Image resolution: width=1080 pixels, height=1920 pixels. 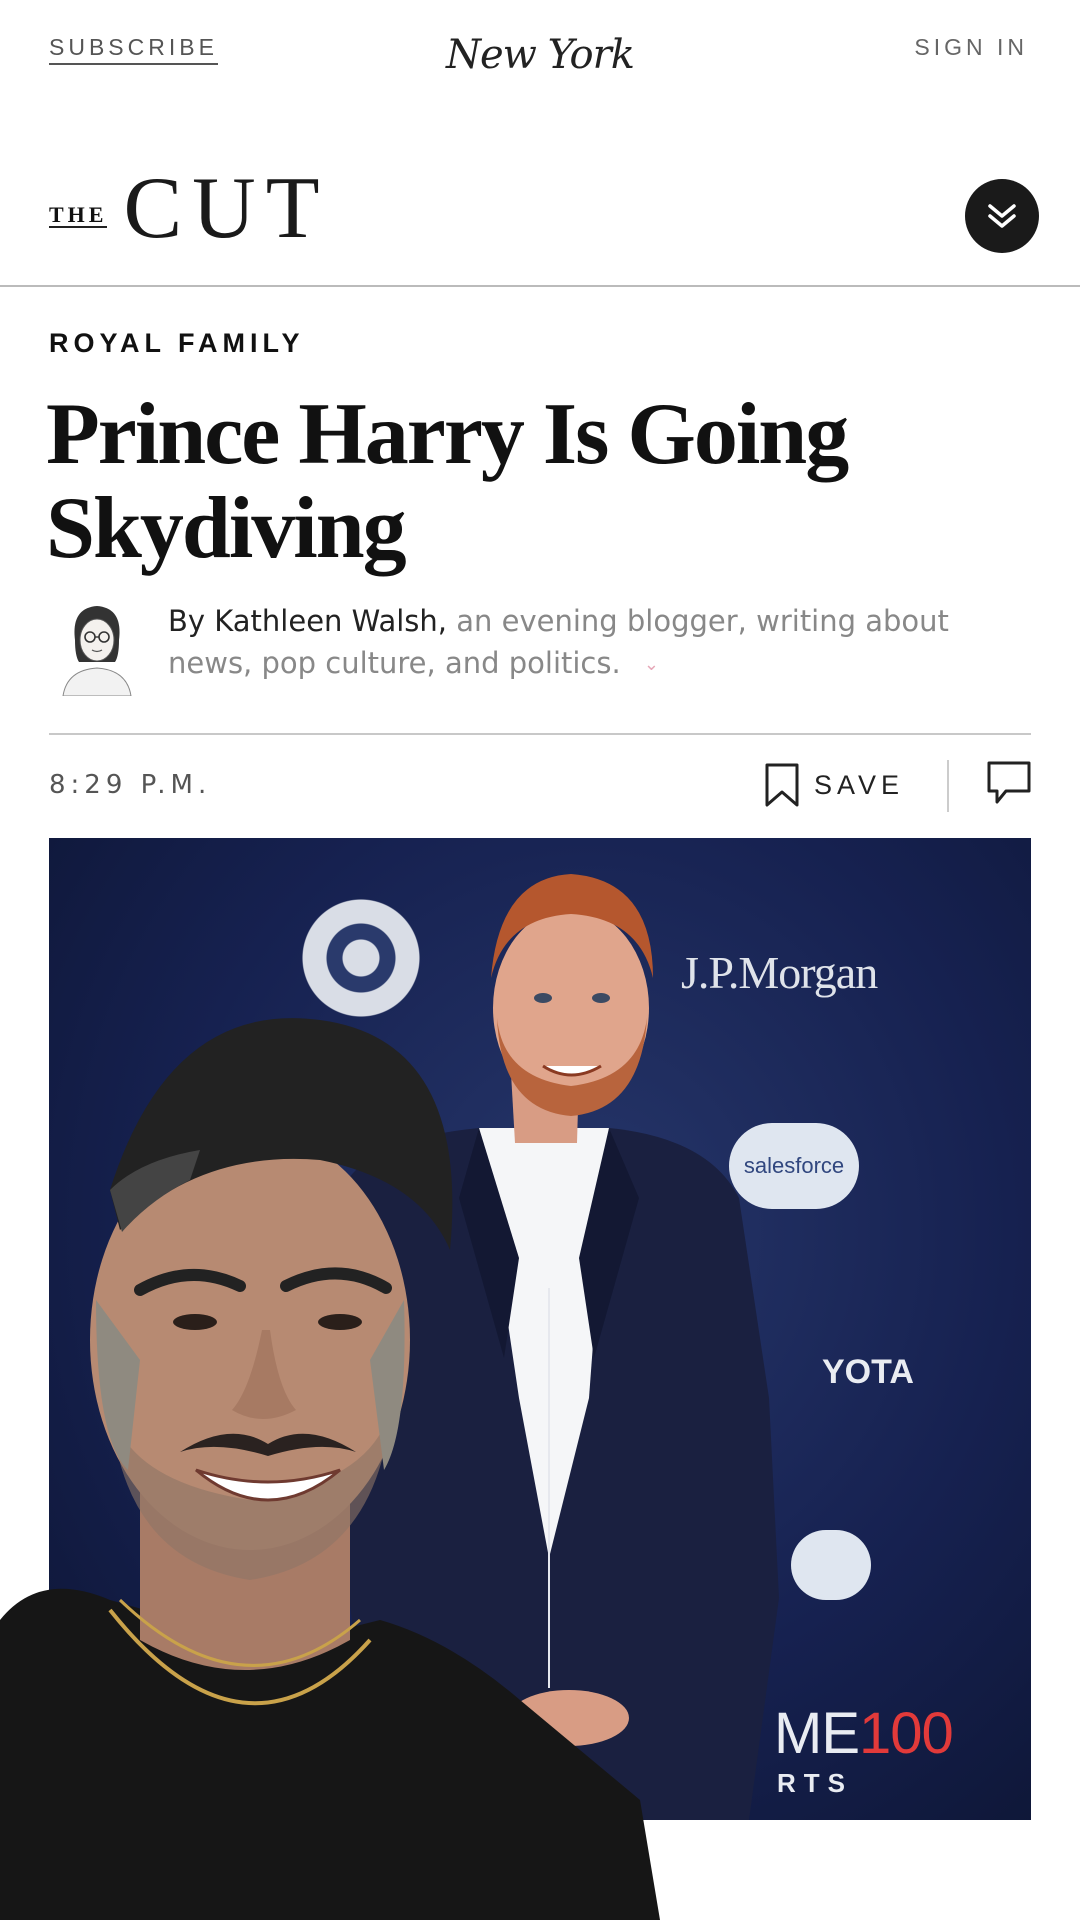 What do you see at coordinates (971, 47) in the screenshot?
I see `sign-in-link: SIGN IN` at bounding box center [971, 47].